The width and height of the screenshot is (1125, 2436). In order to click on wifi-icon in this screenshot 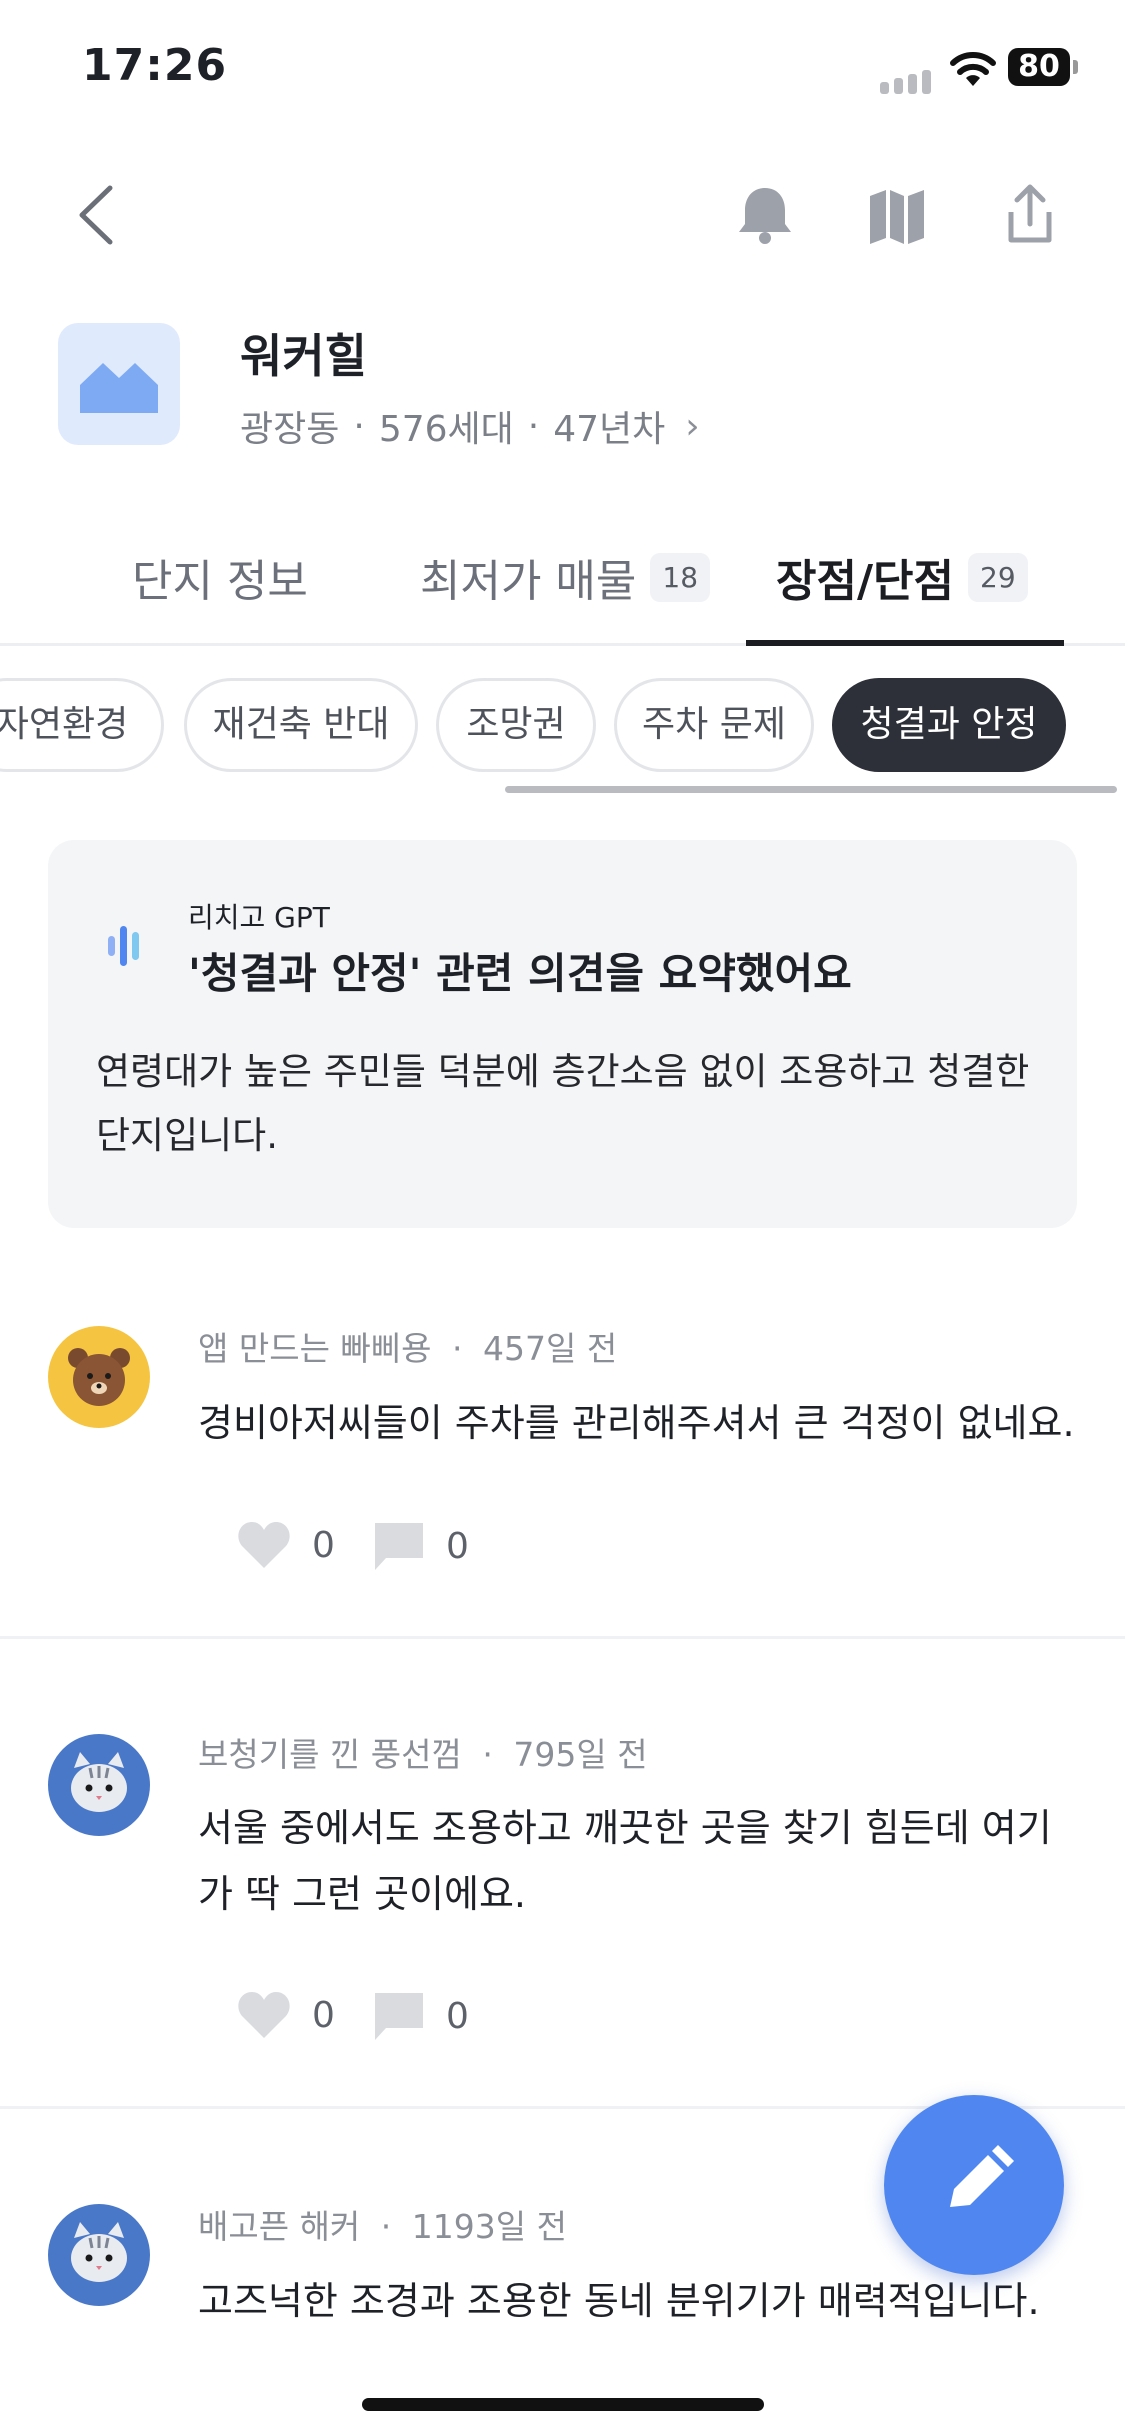, I will do `click(973, 69)`.